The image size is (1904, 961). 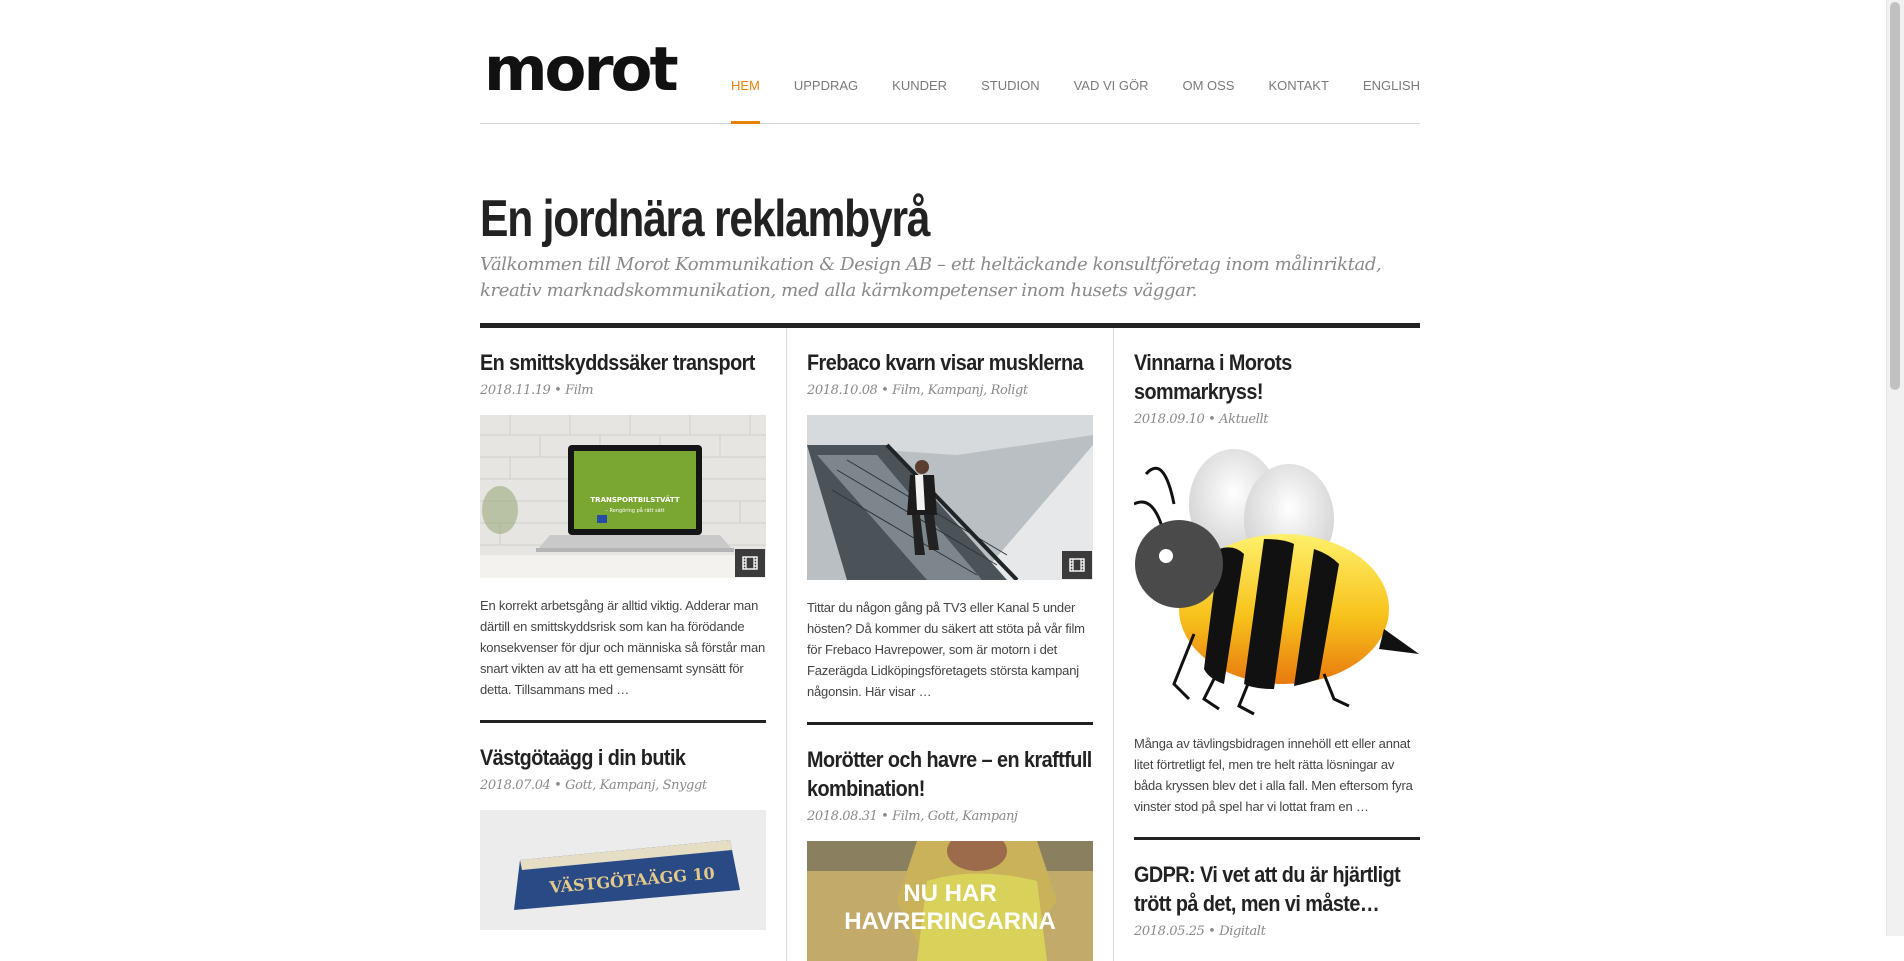 I want to click on nav-item-kontakt: KONTAKT, so click(x=1298, y=61).